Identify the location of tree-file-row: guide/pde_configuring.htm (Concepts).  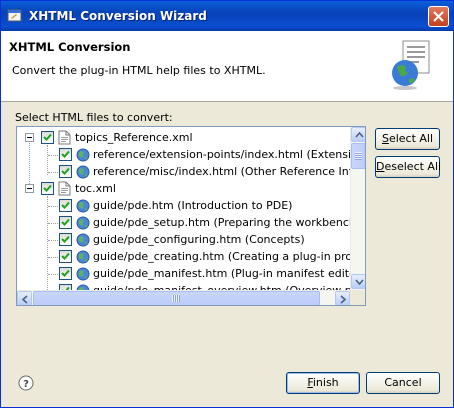
(183, 240).